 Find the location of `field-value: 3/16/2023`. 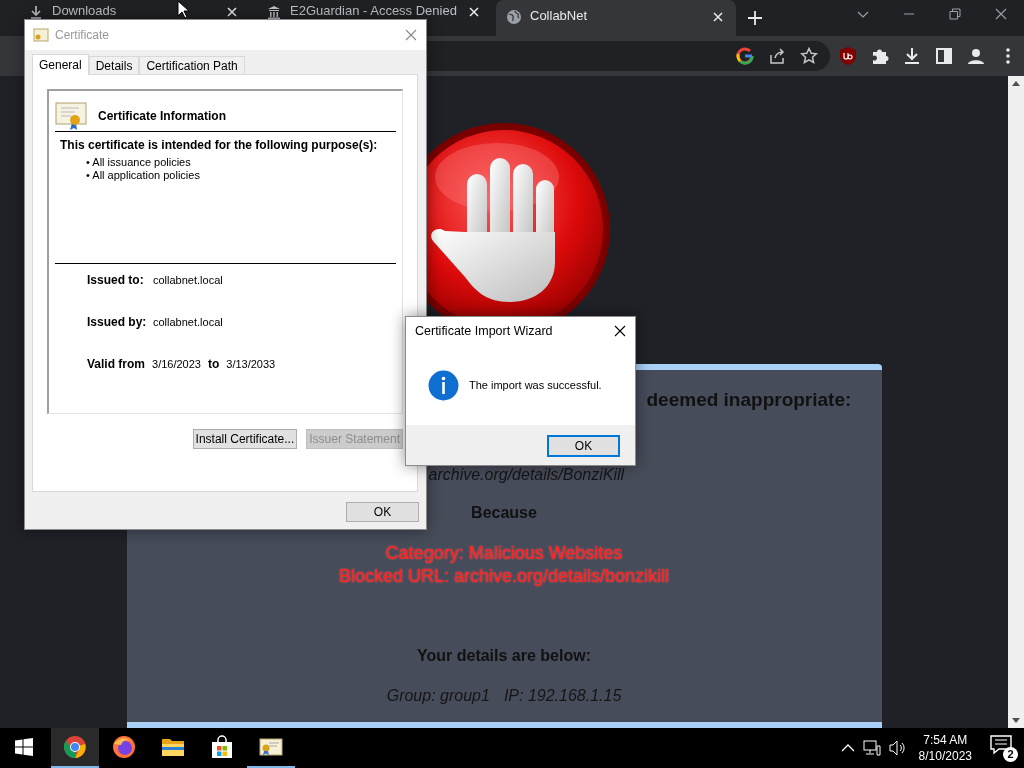

field-value: 3/16/2023 is located at coordinates (176, 364).